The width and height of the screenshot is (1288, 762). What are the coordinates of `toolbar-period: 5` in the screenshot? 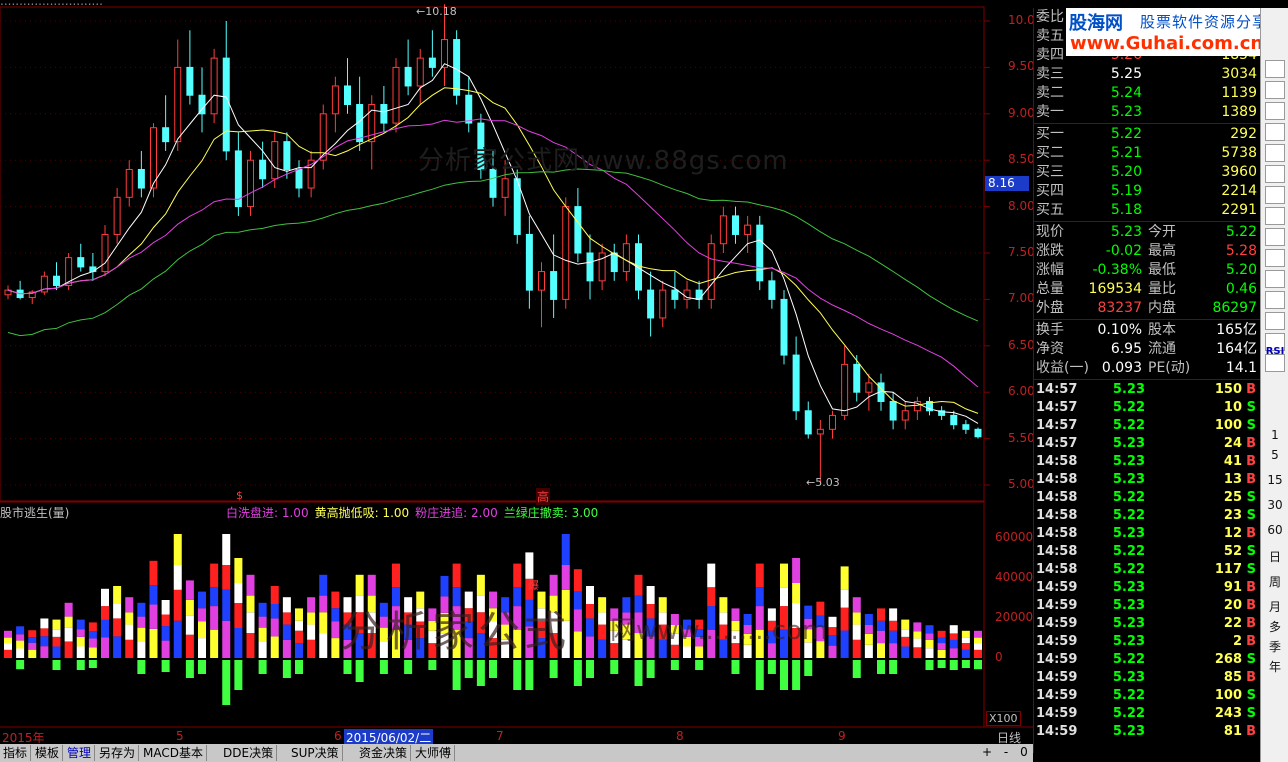 It's located at (1274, 455).